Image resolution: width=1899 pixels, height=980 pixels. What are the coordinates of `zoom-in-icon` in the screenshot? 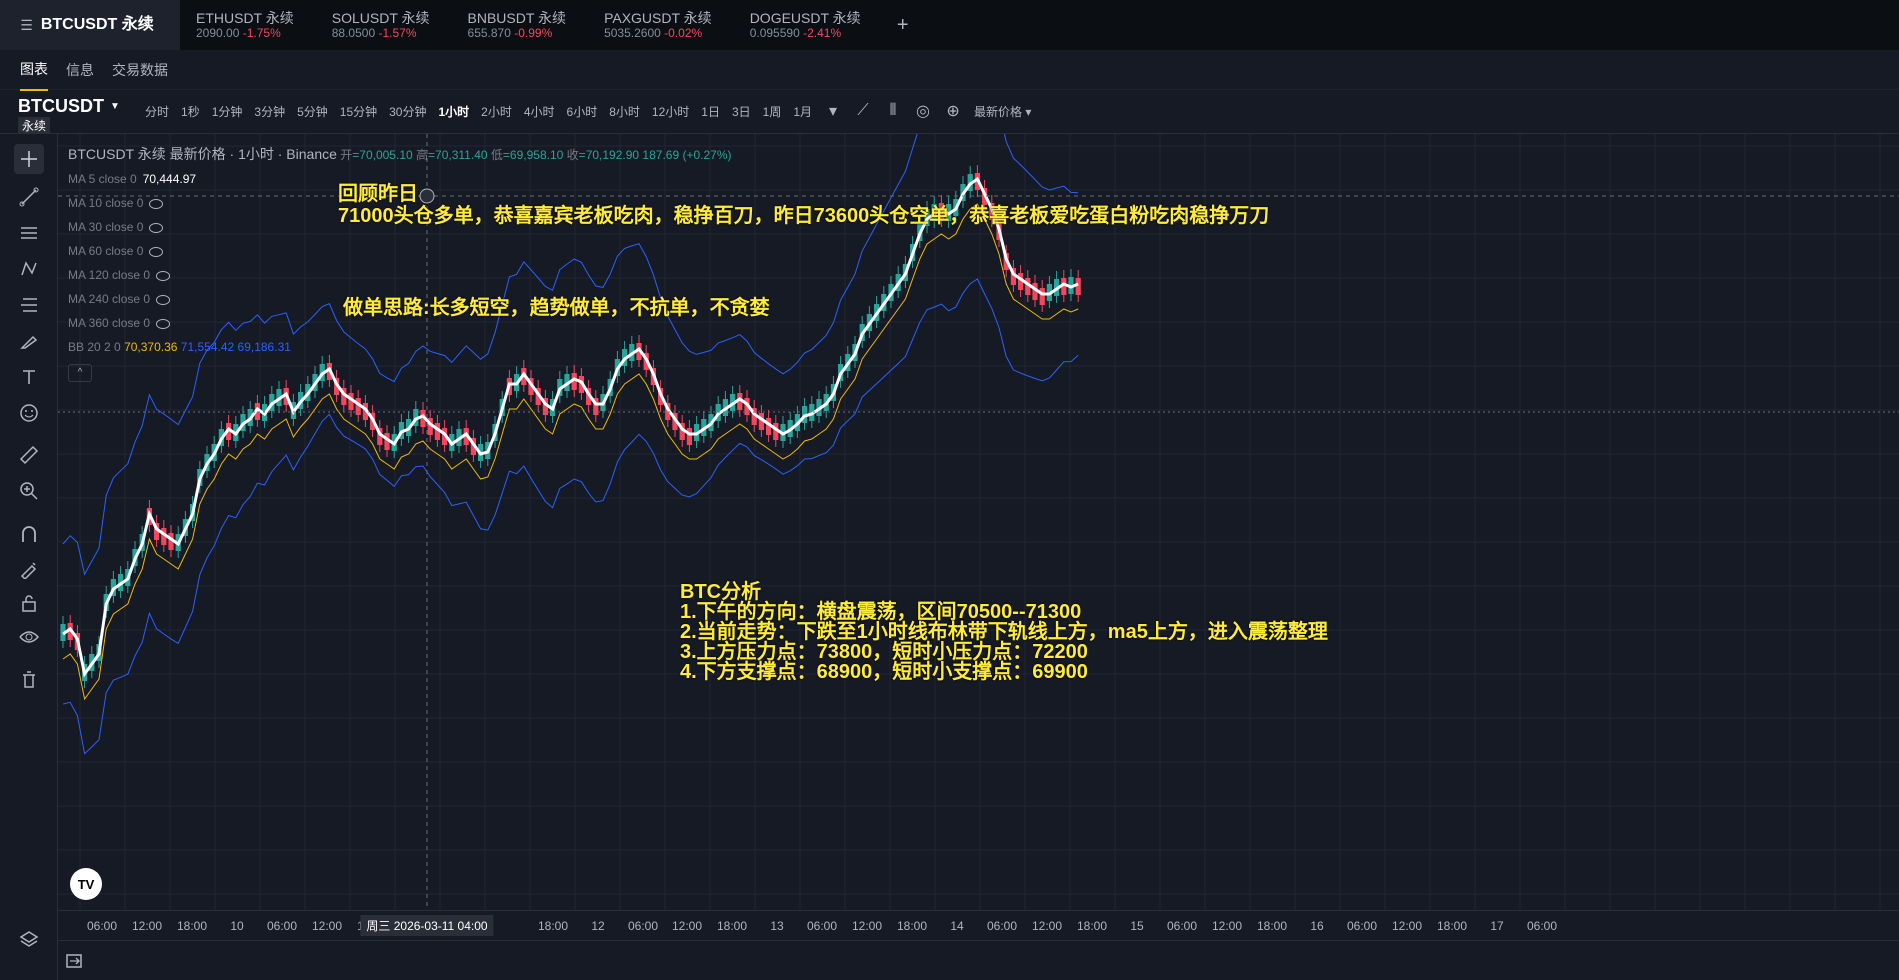 It's located at (29, 491).